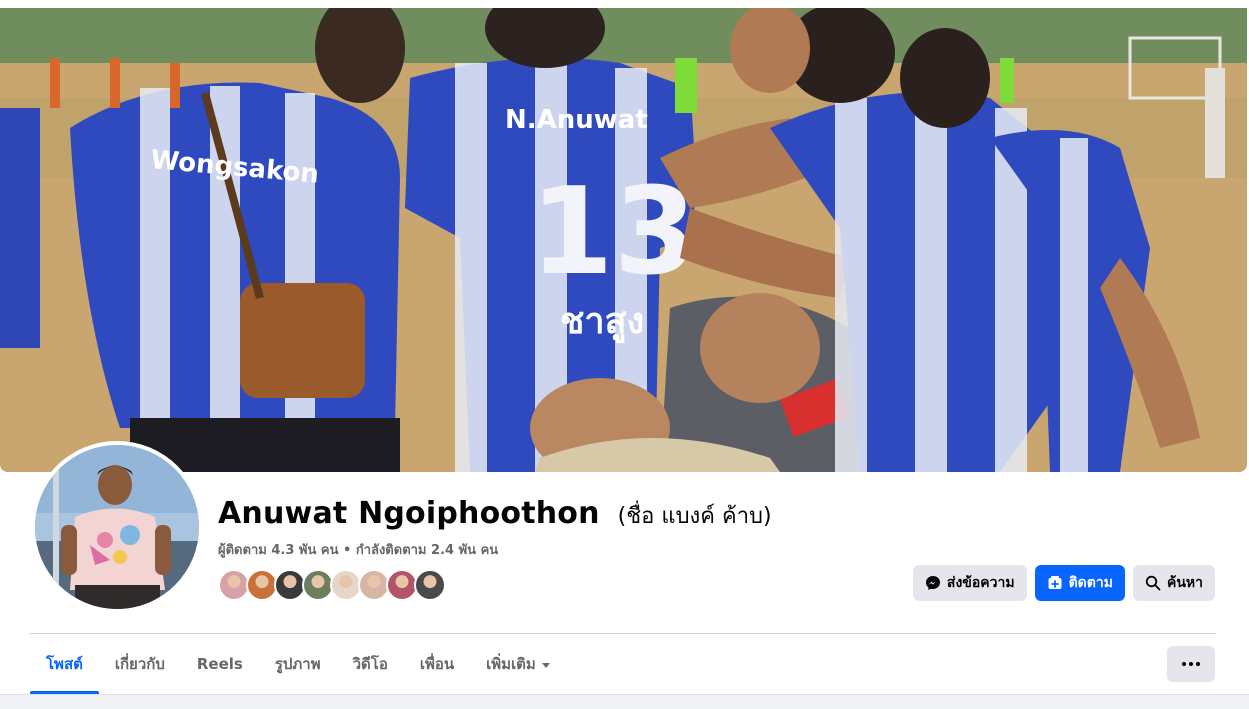 The image size is (1249, 709). I want to click on tab-label: เพื่อน, so click(437, 664).